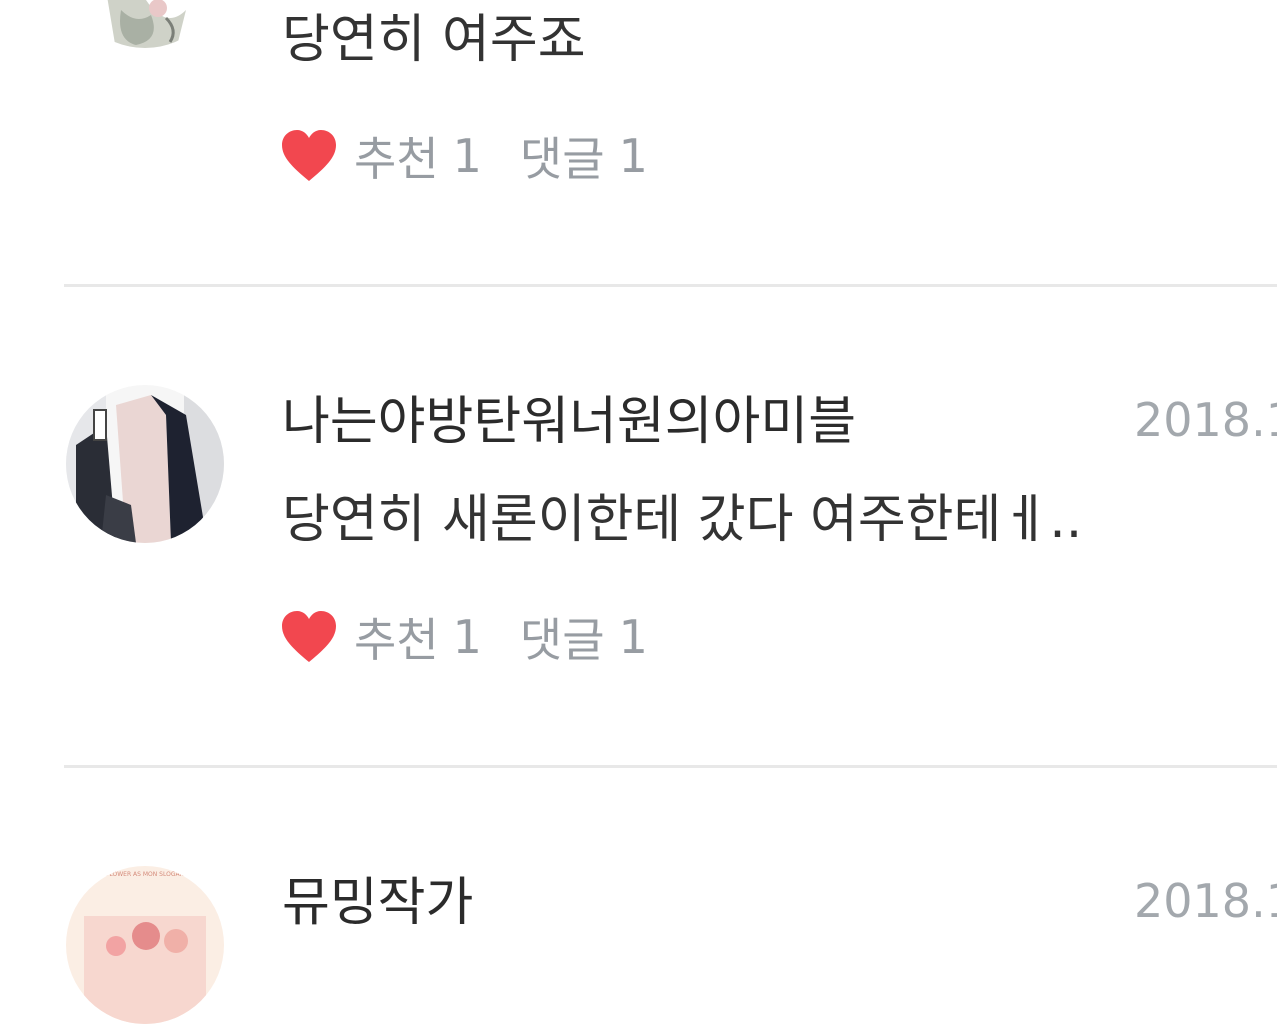  I want to click on avatar-photo, so click(145, 464).